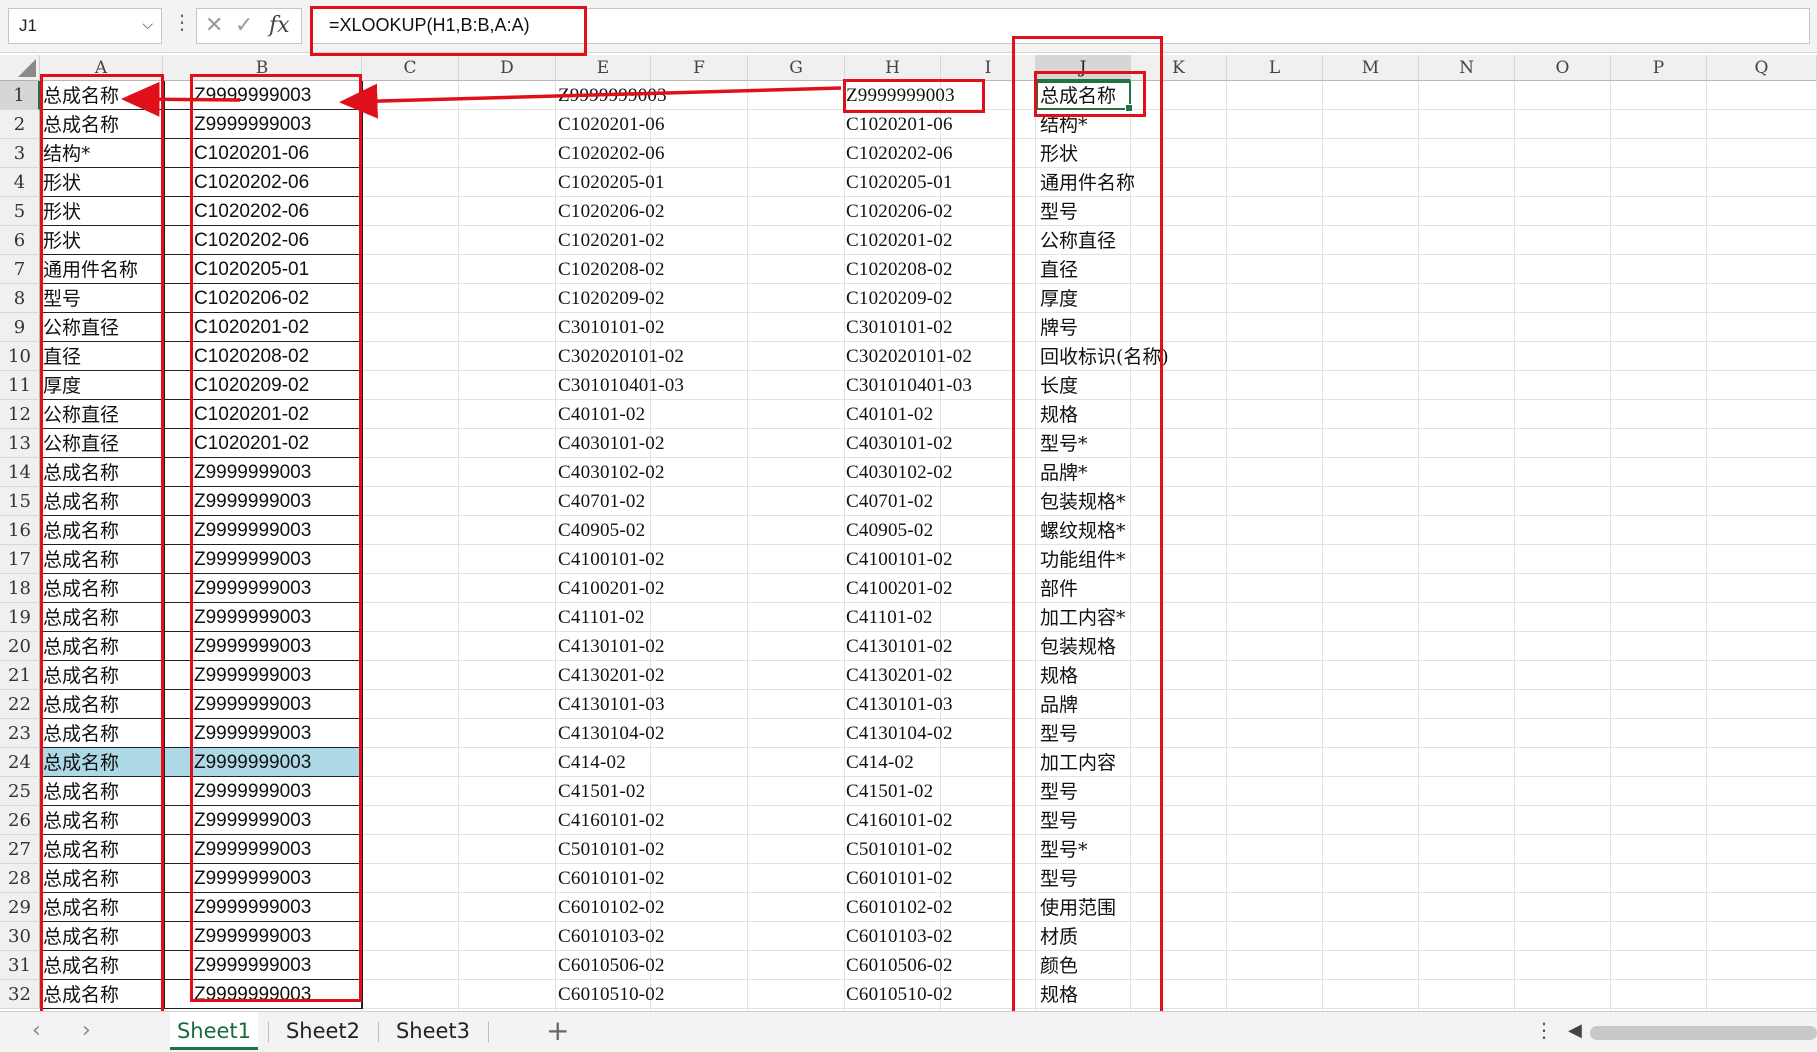 Image resolution: width=1817 pixels, height=1052 pixels. Describe the element at coordinates (611, 588) in the screenshot. I see `cell-e18: C4100201-02` at that location.